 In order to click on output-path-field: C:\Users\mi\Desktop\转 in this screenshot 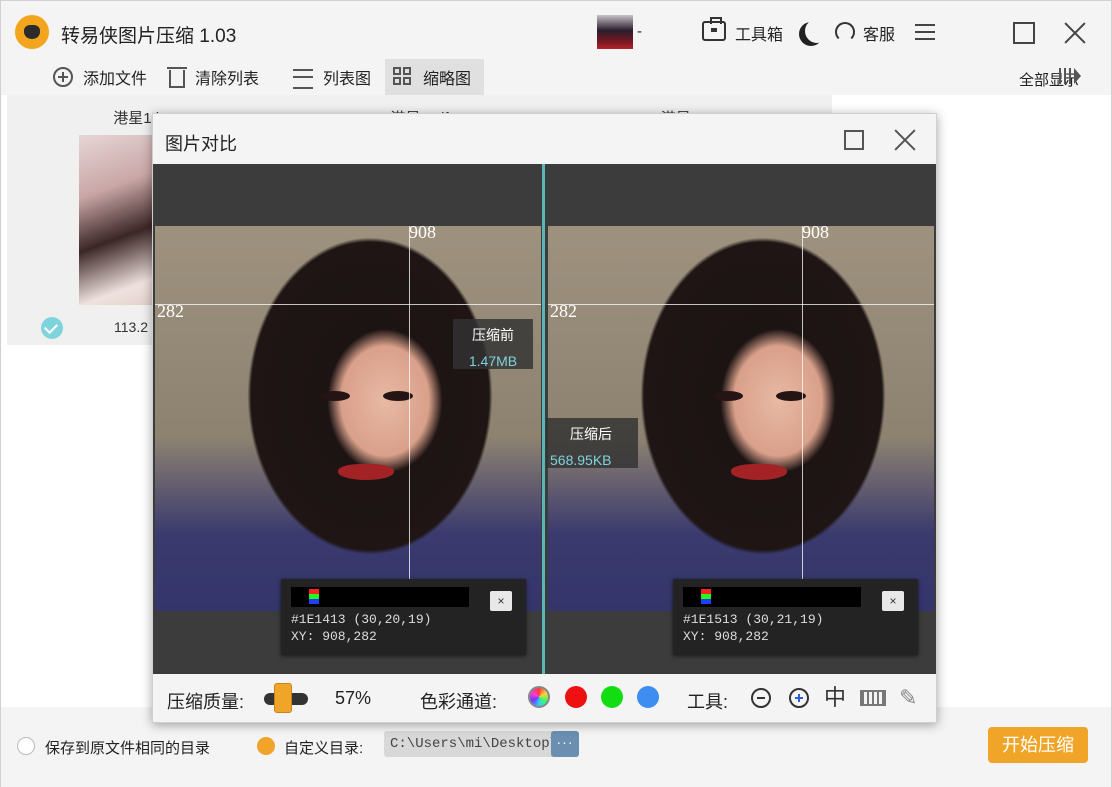, I will do `click(481, 744)`.